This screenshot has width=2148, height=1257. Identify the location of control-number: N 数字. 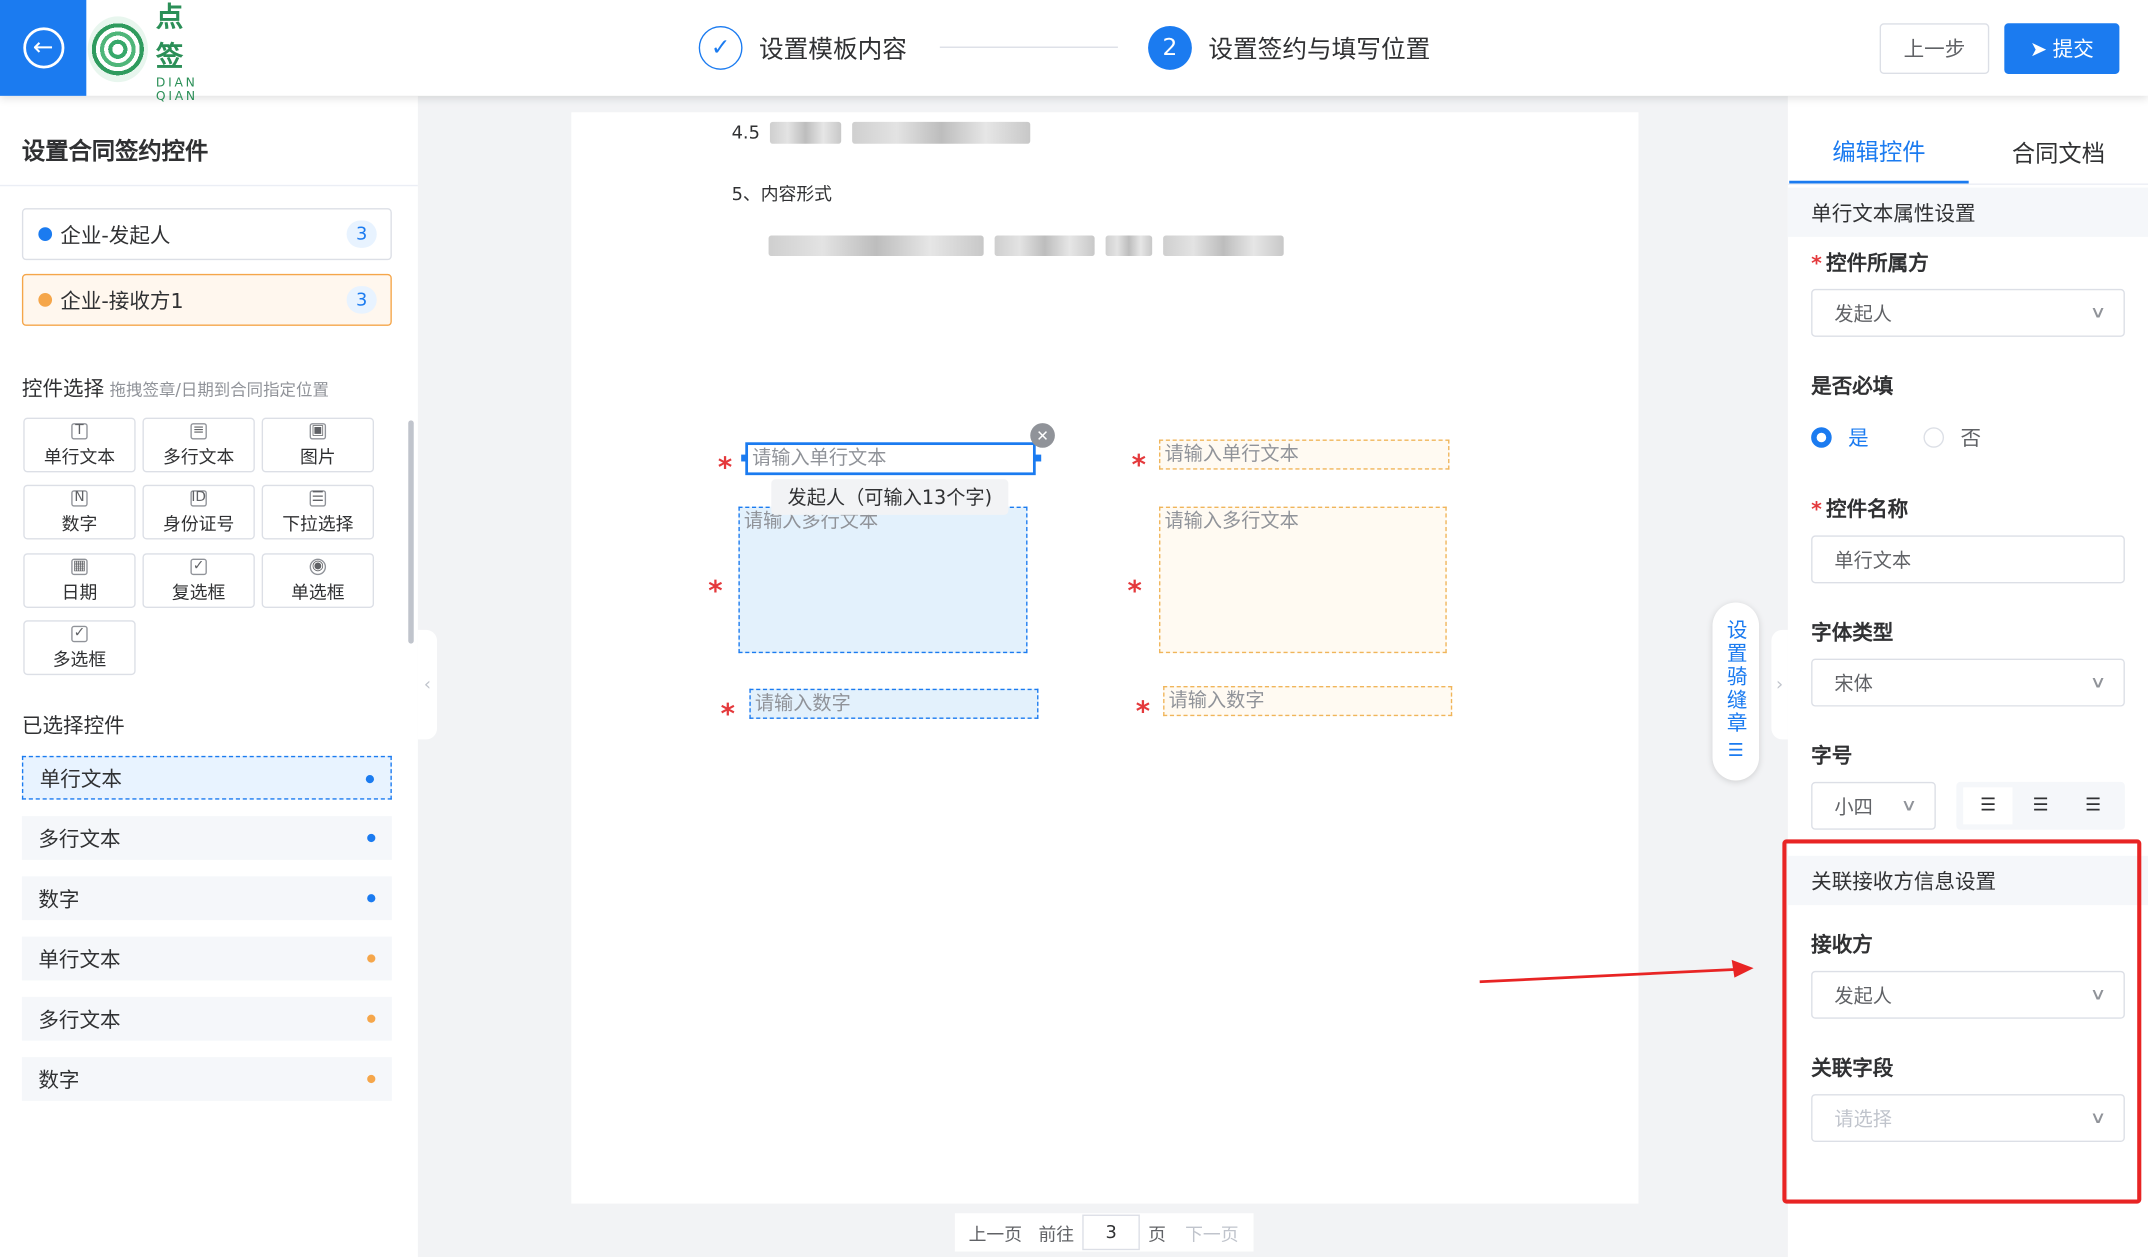
(79, 512).